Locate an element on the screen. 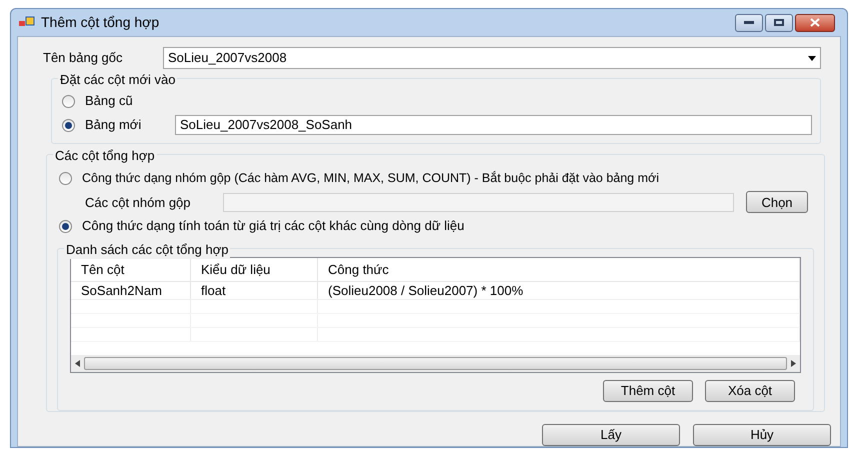 The height and width of the screenshot is (456, 854). radio-label: Công thức dạng nhóm gộp (Các hàm AVG, MIN, MAX, SUM, COUNT) - Bắt buộc phải đặt vào bảng mới is located at coordinates (370, 179).